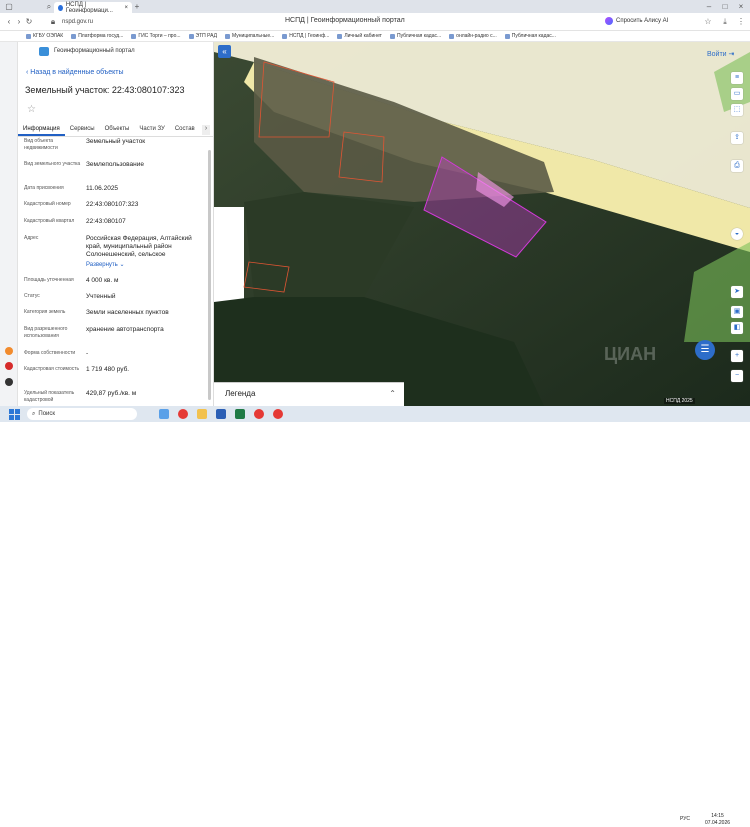  What do you see at coordinates (718, 823) in the screenshot?
I see `clock-date: 07.04.2026` at bounding box center [718, 823].